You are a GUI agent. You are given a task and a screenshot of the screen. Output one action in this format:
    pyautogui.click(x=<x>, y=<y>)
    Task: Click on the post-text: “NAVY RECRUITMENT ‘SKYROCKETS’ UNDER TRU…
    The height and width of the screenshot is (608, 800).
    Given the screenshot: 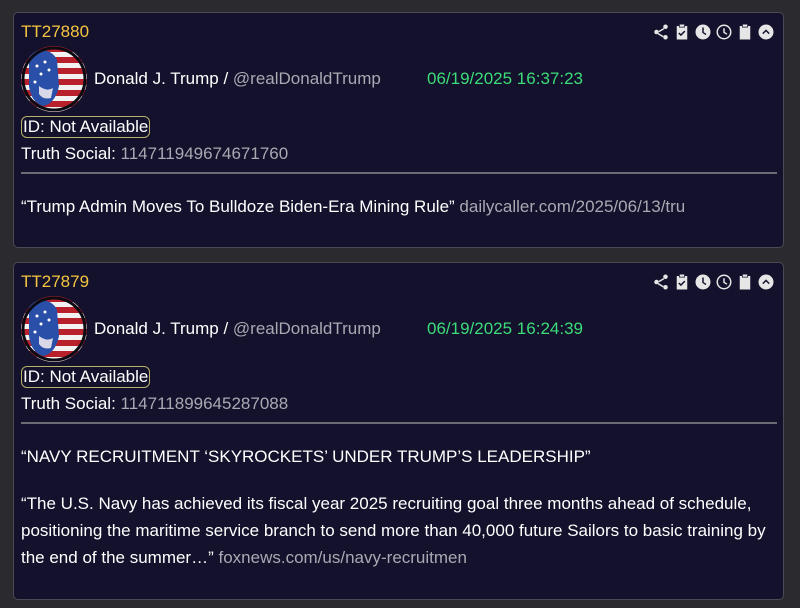 What is the action you would take?
    pyautogui.click(x=306, y=456)
    